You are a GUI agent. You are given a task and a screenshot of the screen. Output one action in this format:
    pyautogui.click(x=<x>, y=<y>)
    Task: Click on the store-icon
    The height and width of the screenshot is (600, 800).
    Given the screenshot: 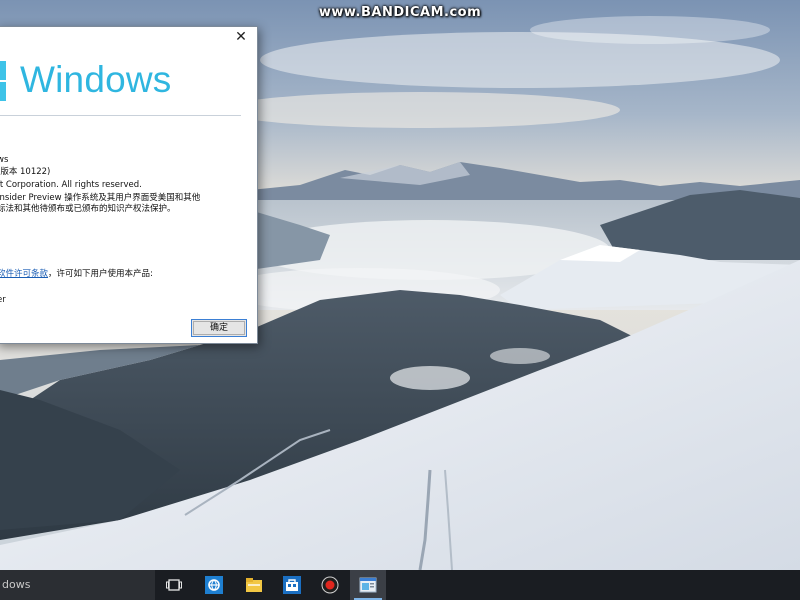 What is the action you would take?
    pyautogui.click(x=292, y=585)
    